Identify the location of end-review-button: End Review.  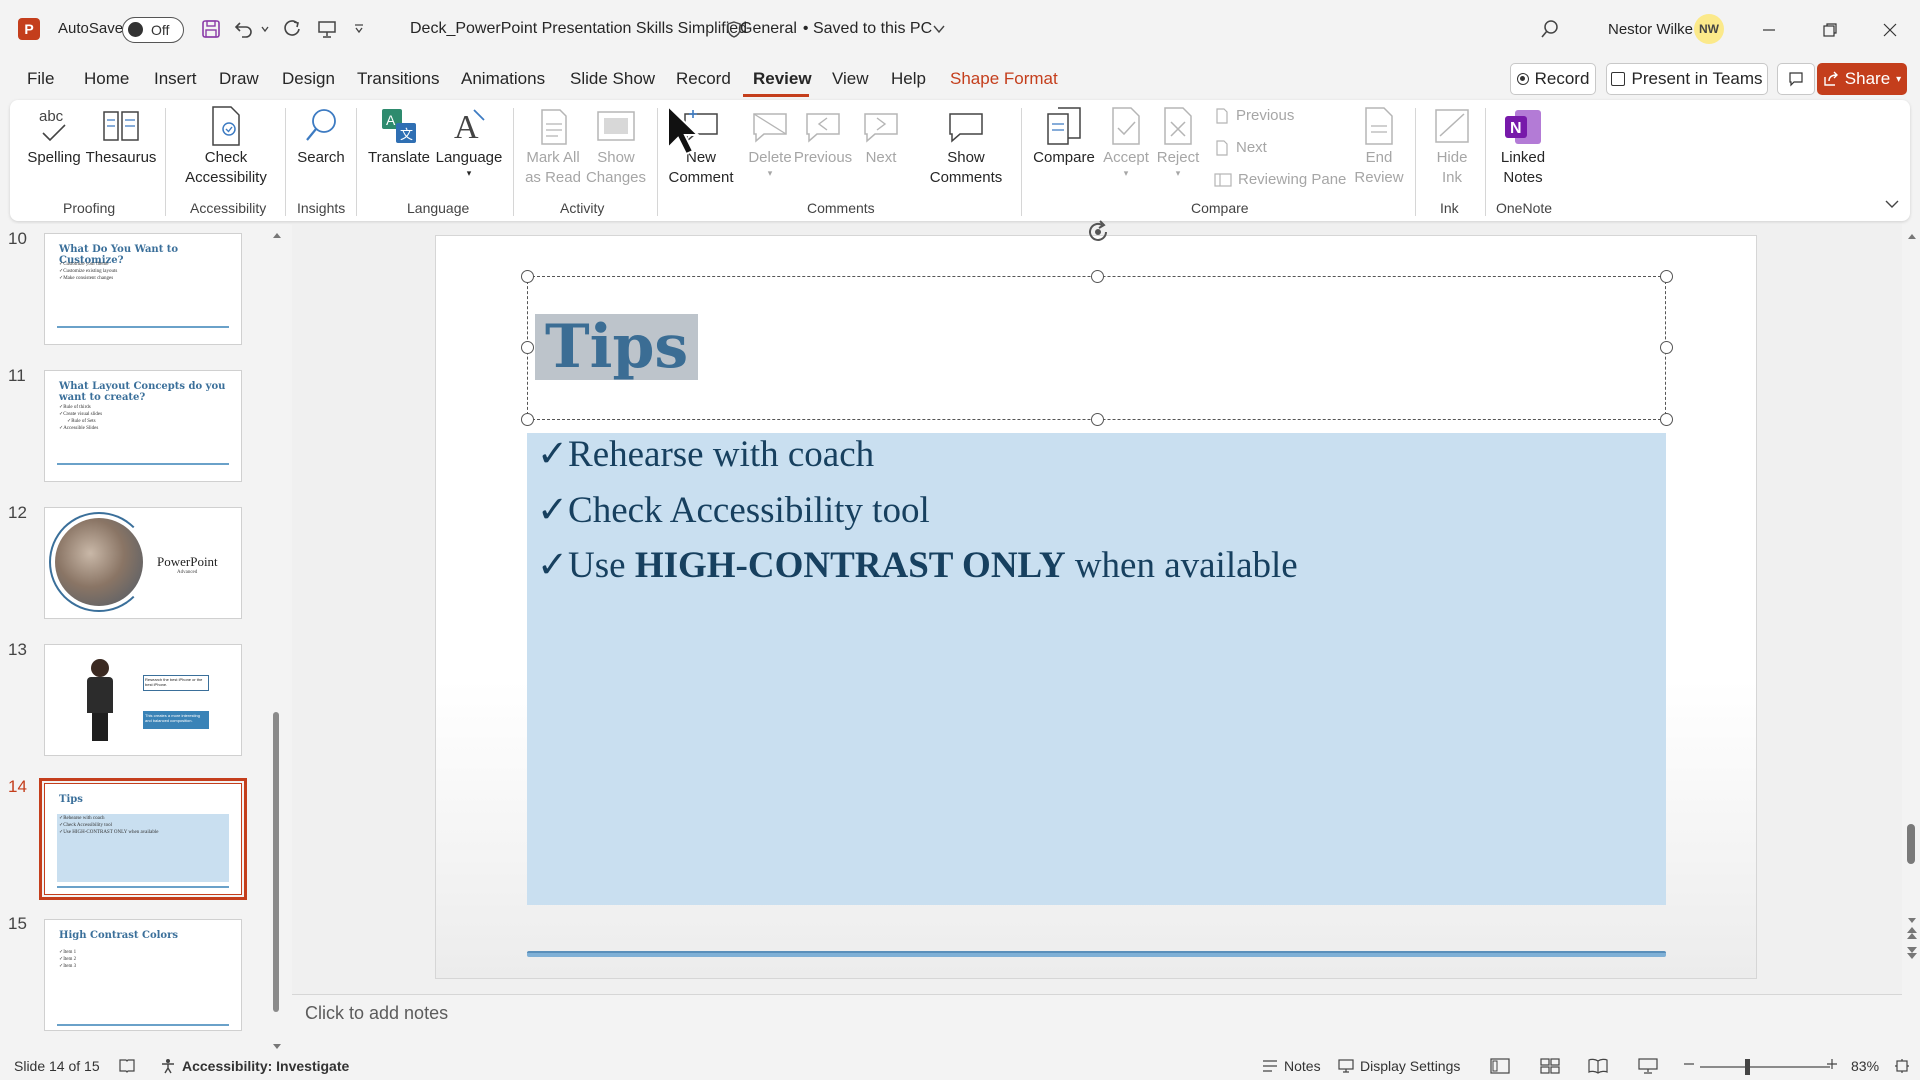
(1379, 146).